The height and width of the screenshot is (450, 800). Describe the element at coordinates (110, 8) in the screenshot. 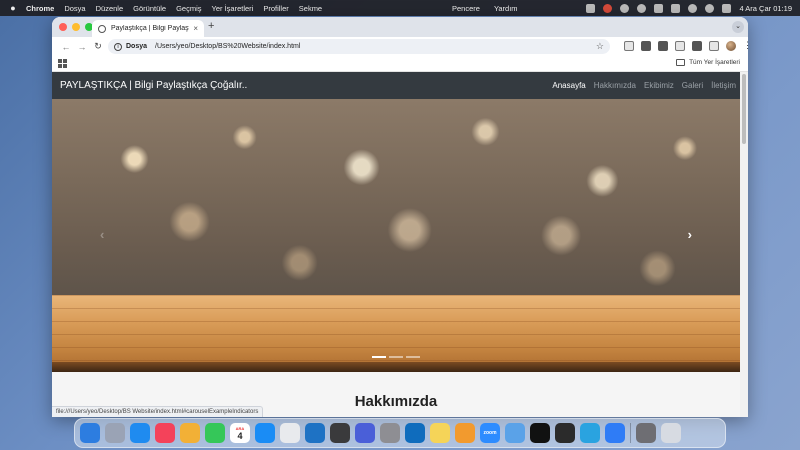

I see `menu-duzenle: Düzenle` at that location.